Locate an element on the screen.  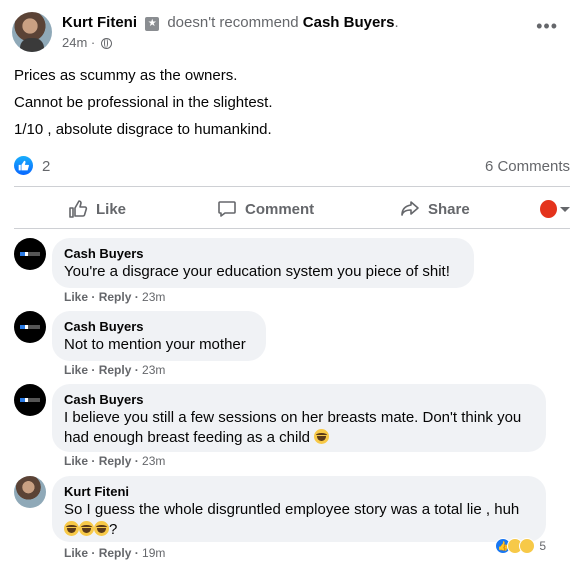
comment-text-line: ? is located at coordinates (299, 530).